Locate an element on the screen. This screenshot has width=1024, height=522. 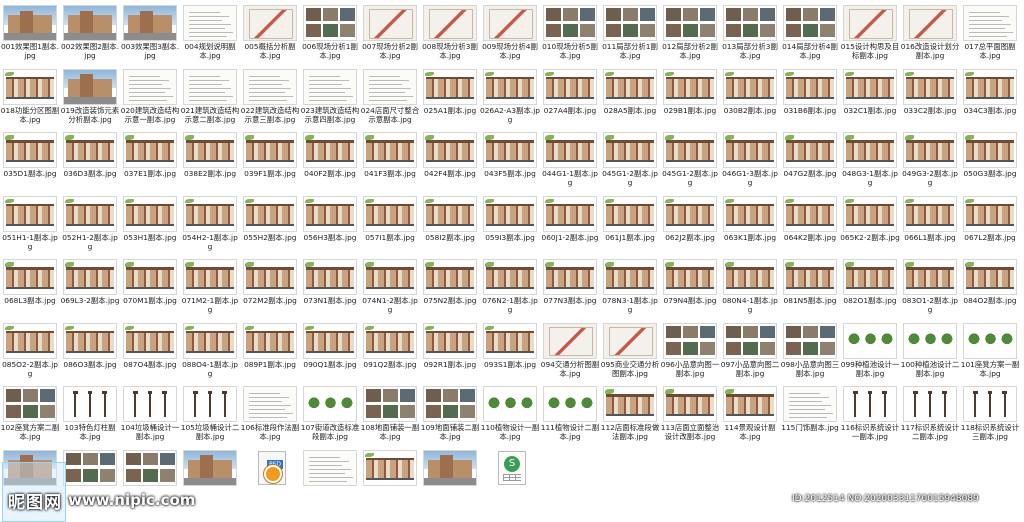
file-item: 111植物设计二副本.jpg is located at coordinates (570, 416).